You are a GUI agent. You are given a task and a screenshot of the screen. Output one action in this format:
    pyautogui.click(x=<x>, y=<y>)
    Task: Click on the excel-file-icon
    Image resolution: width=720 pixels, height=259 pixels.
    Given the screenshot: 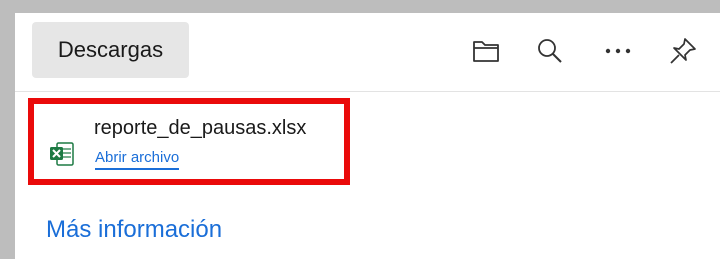 What is the action you would take?
    pyautogui.click(x=62, y=154)
    